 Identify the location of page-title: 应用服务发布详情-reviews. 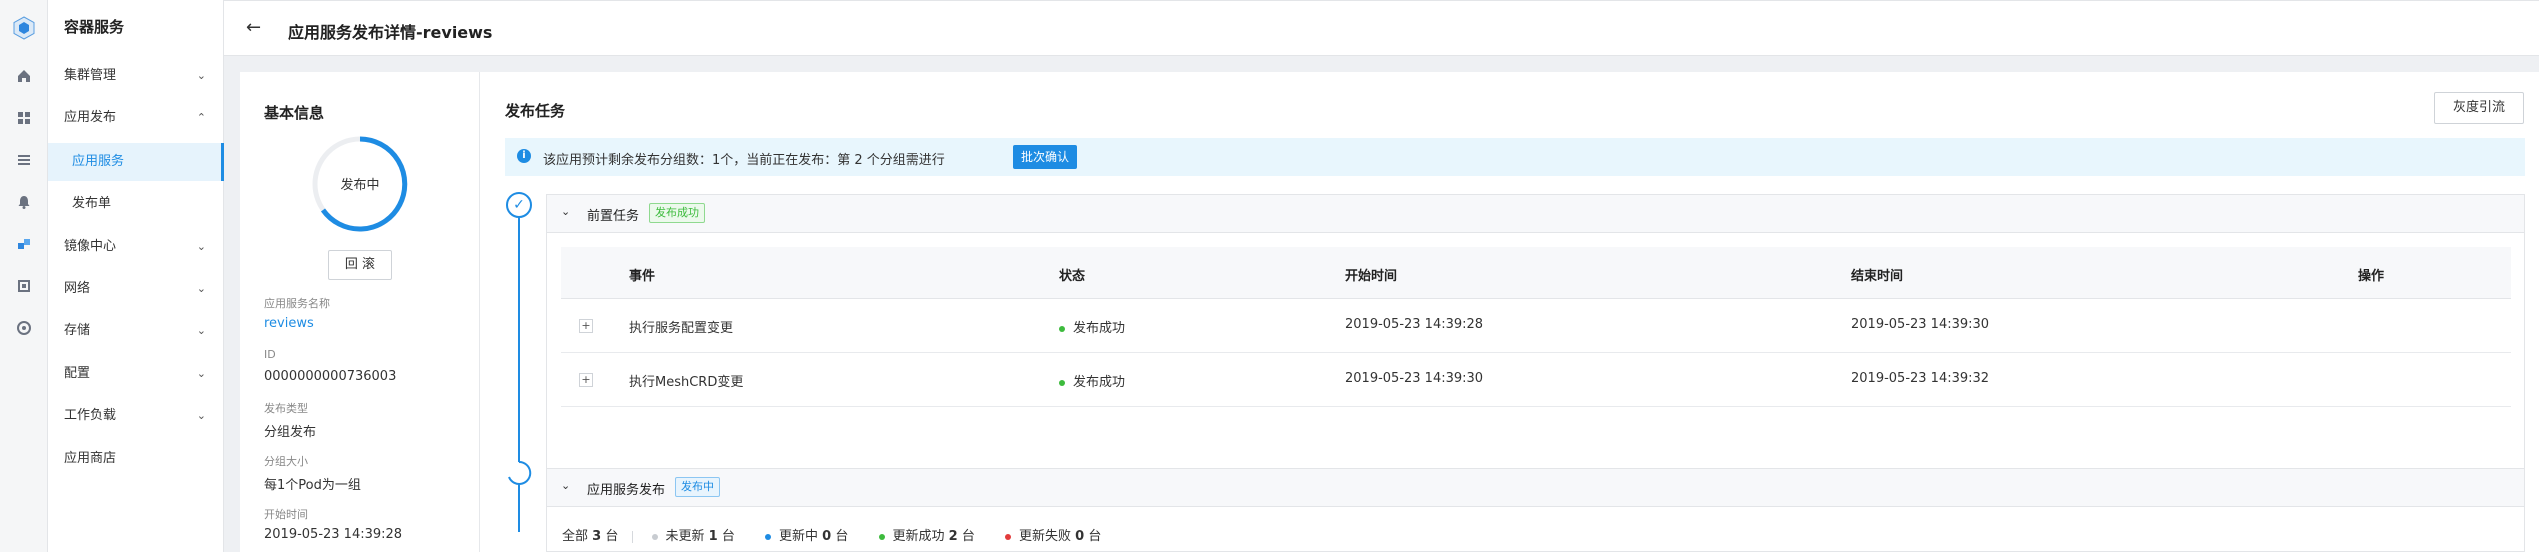
(390, 32).